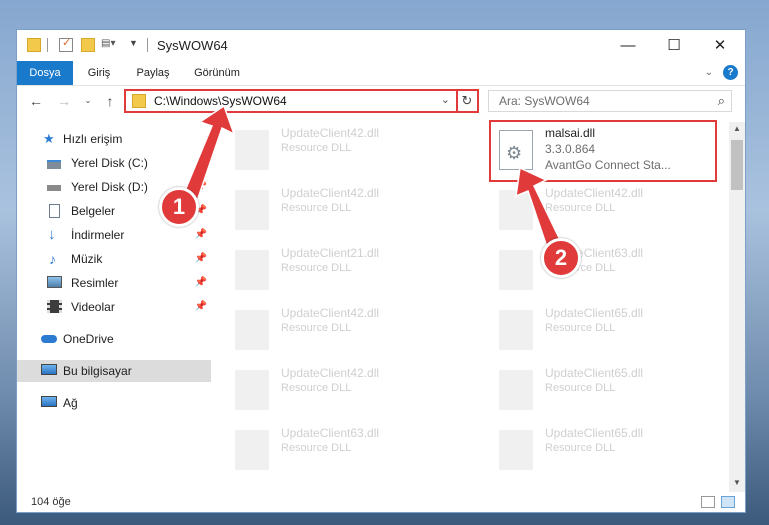  Describe the element at coordinates (708, 502) in the screenshot. I see `details-view-icon` at that location.